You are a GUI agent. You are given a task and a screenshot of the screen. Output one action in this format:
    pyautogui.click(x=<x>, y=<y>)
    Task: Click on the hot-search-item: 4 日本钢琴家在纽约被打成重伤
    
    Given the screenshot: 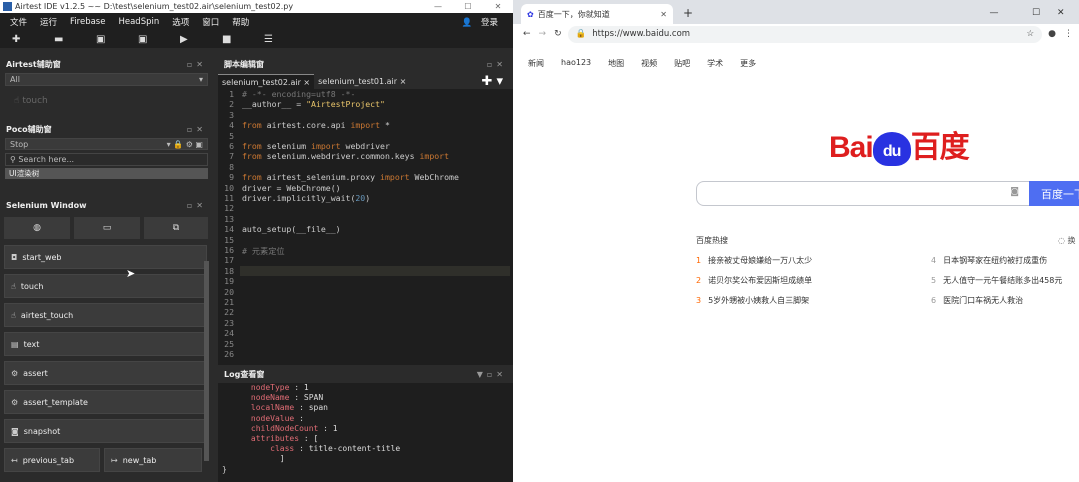 What is the action you would take?
    pyautogui.click(x=989, y=260)
    